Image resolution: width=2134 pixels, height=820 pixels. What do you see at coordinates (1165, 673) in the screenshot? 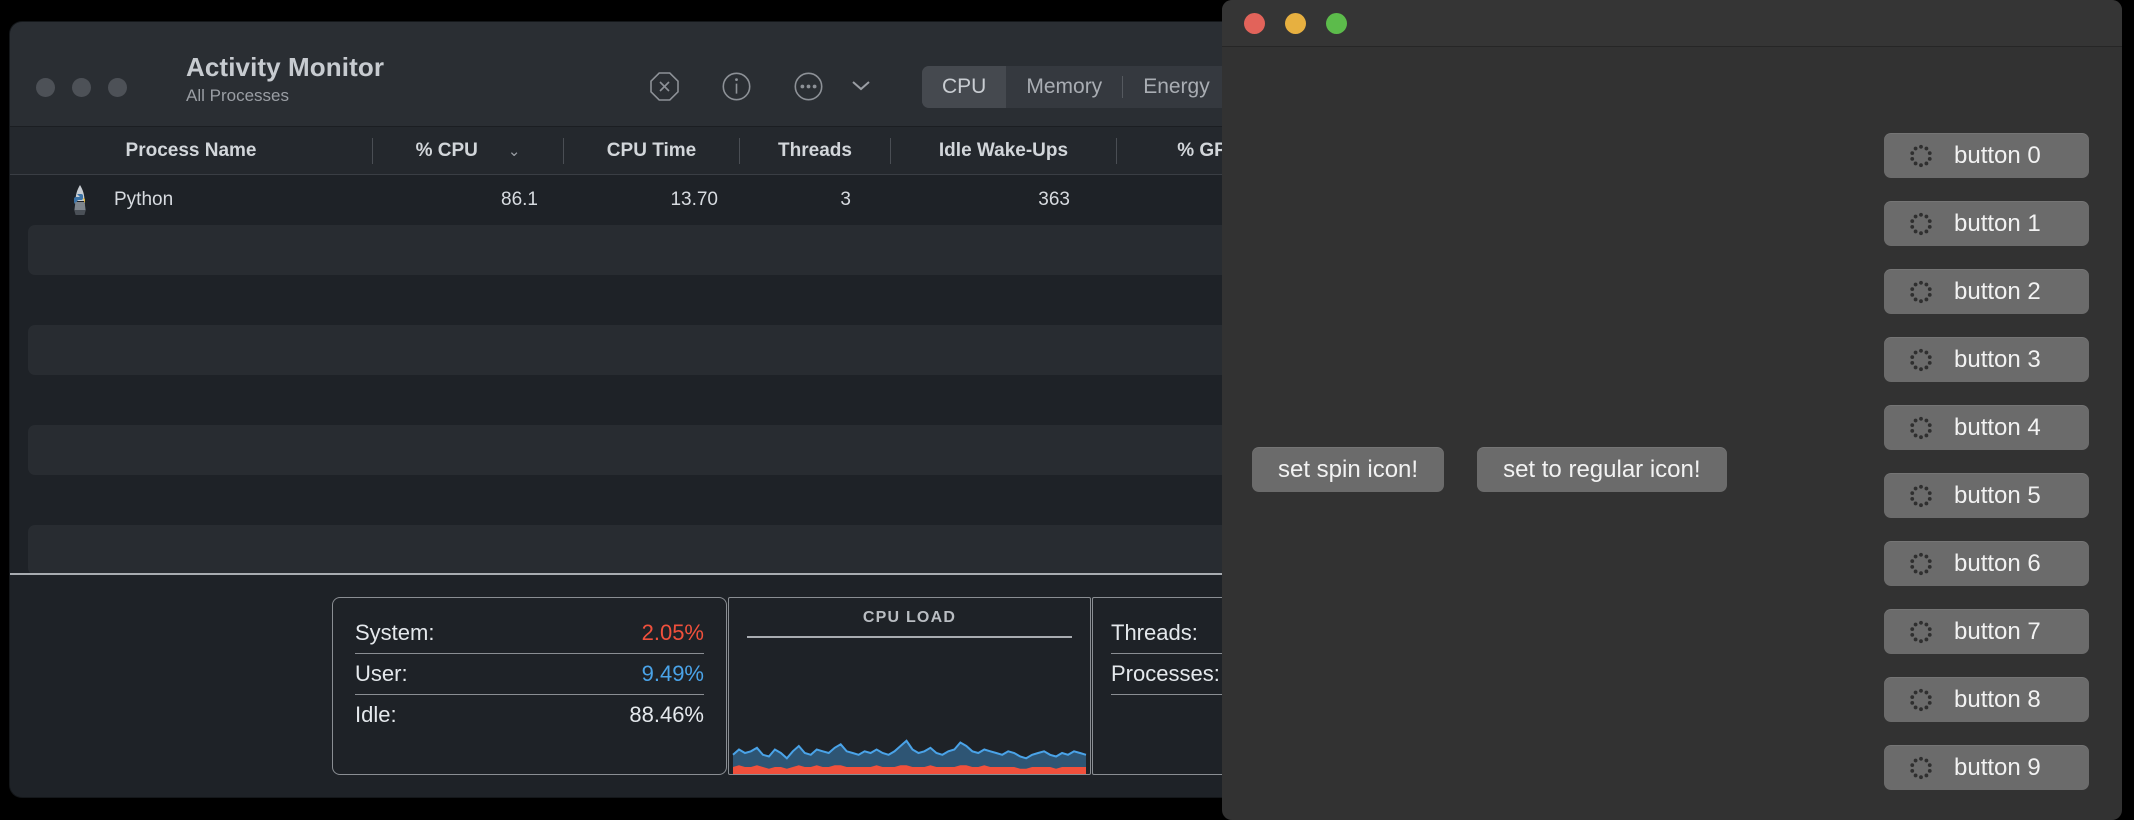
I see `stat-label: Processes:` at bounding box center [1165, 673].